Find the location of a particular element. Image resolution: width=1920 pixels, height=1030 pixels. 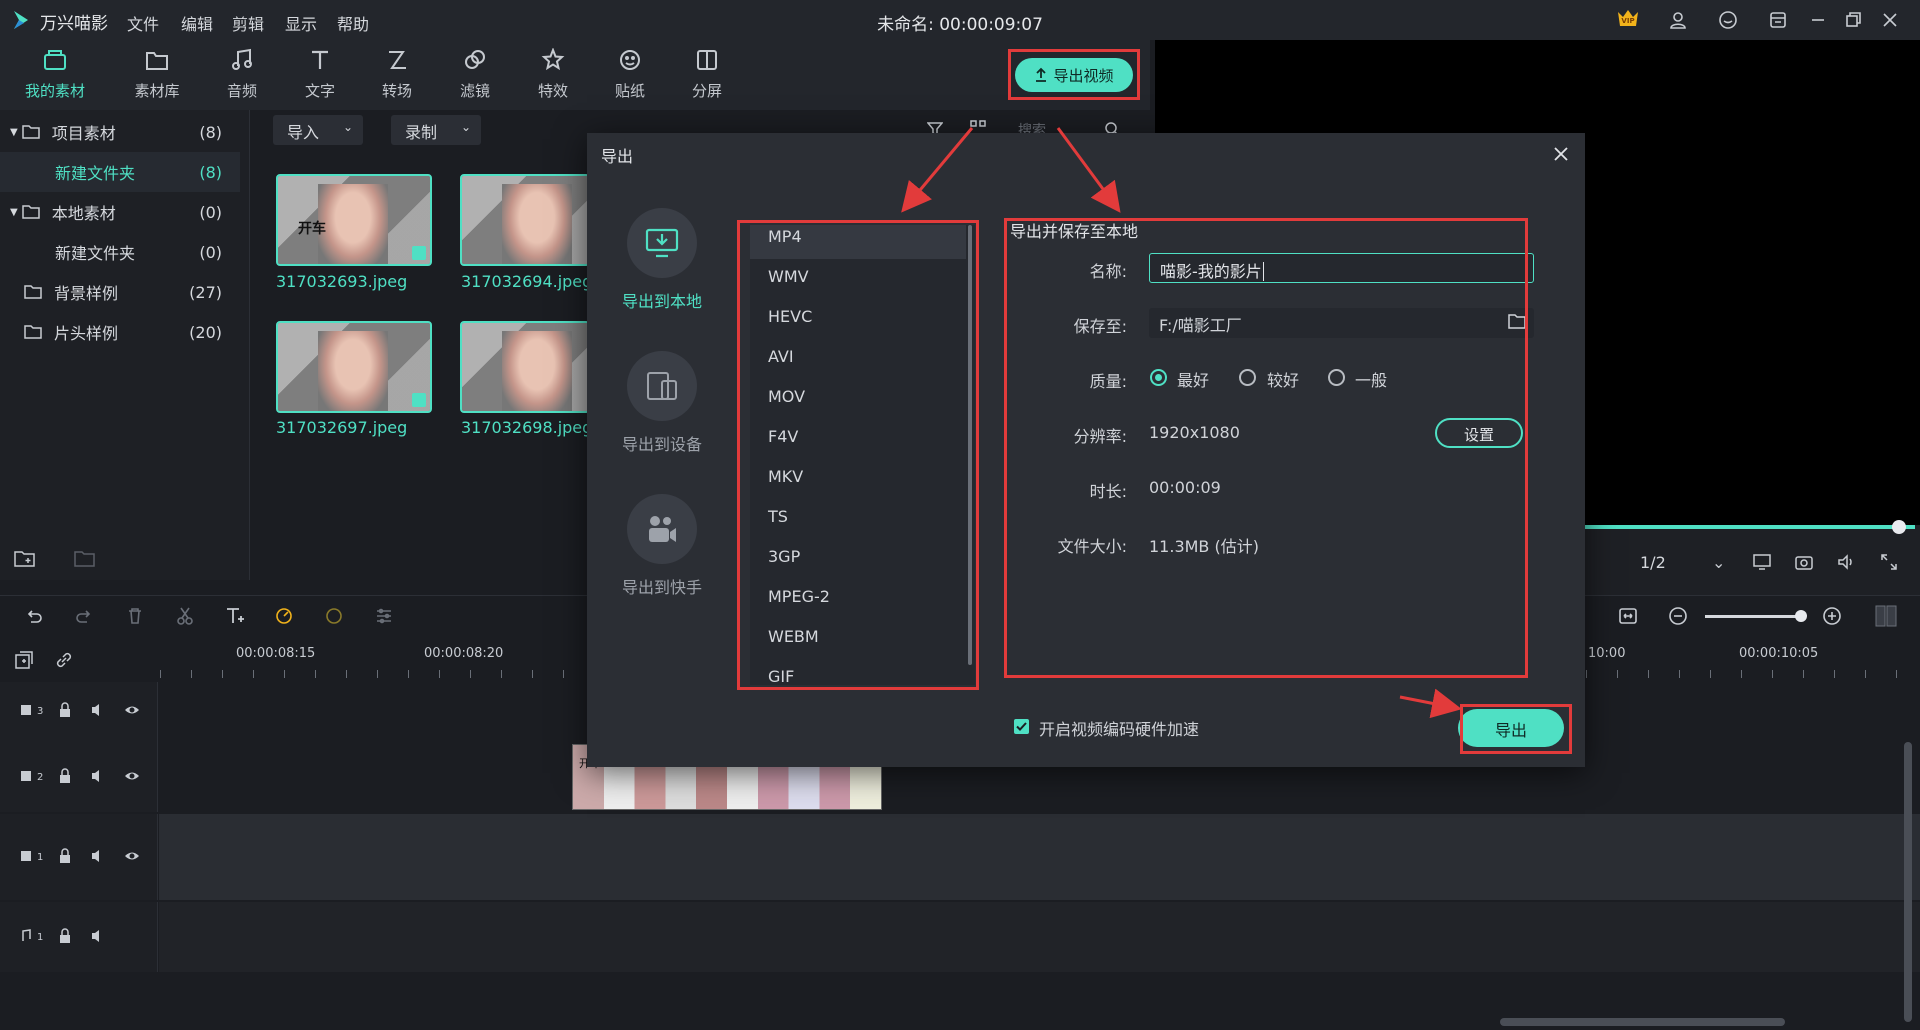

arrow-to-format-list is located at coordinates (937, 170).